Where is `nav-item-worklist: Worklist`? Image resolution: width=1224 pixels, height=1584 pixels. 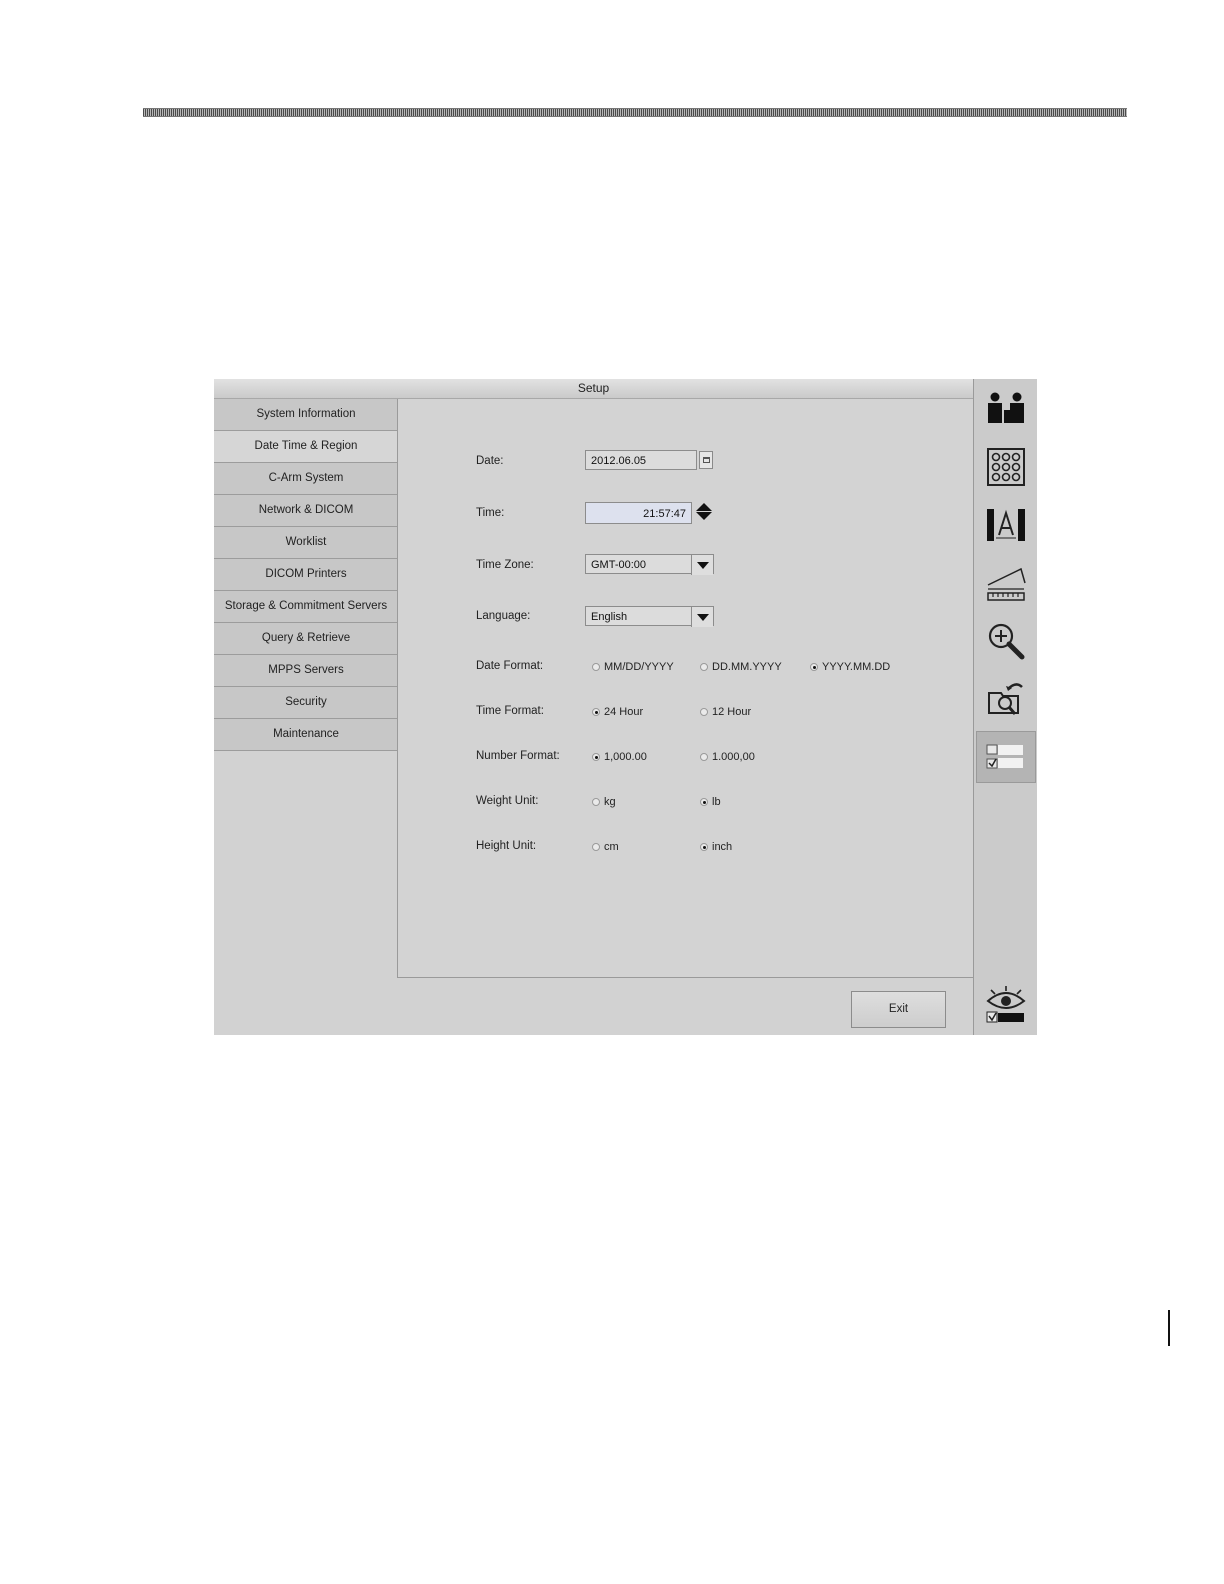 nav-item-worklist: Worklist is located at coordinates (306, 543).